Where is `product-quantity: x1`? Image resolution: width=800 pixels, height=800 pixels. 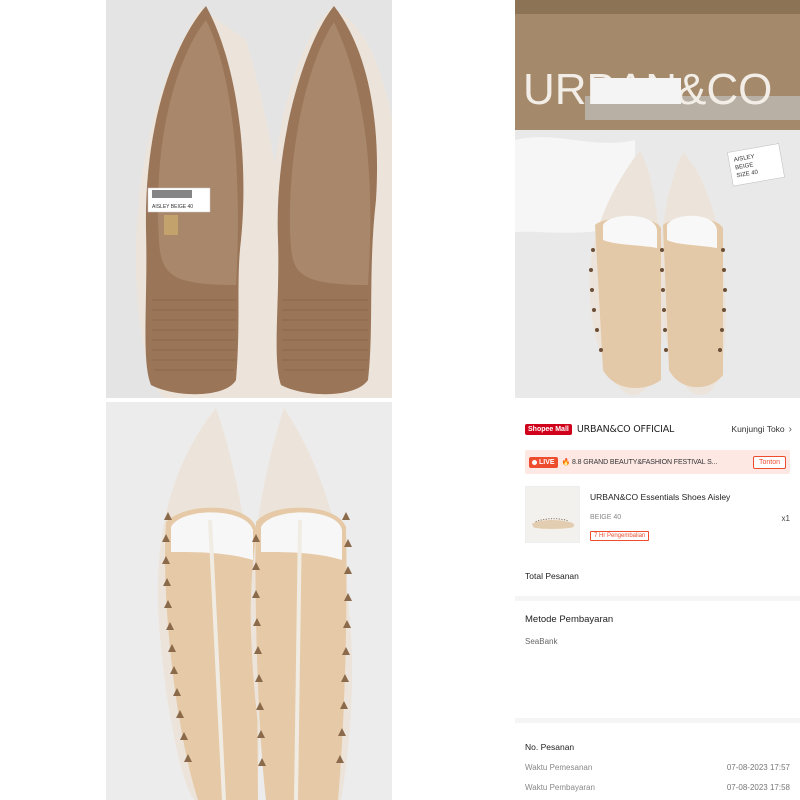
product-quantity: x1 is located at coordinates (785, 518).